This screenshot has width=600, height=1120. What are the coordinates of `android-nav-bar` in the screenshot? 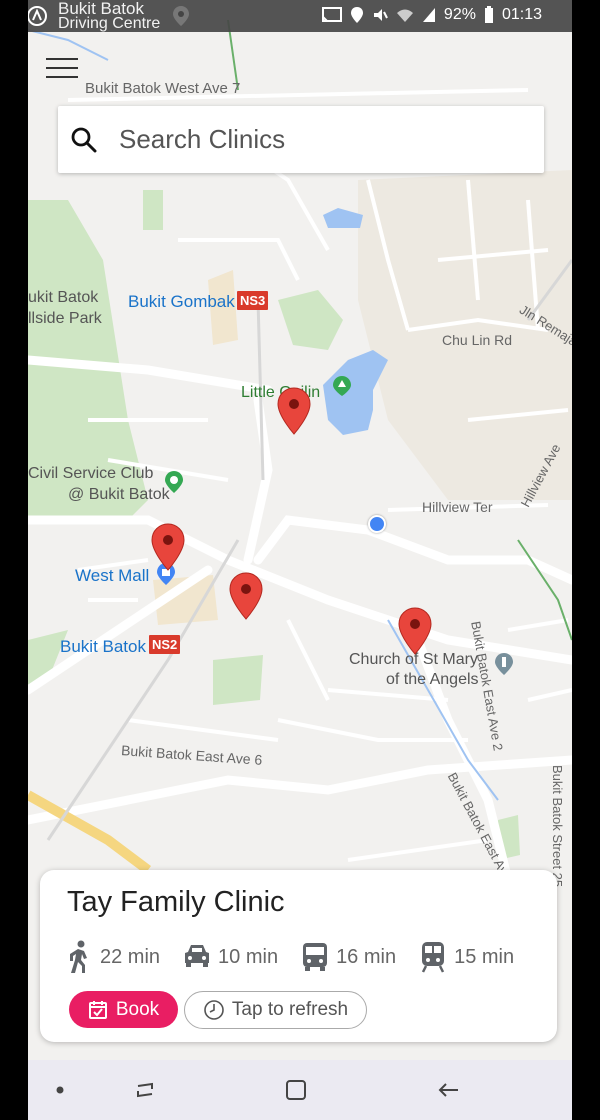 It's located at (300, 1090).